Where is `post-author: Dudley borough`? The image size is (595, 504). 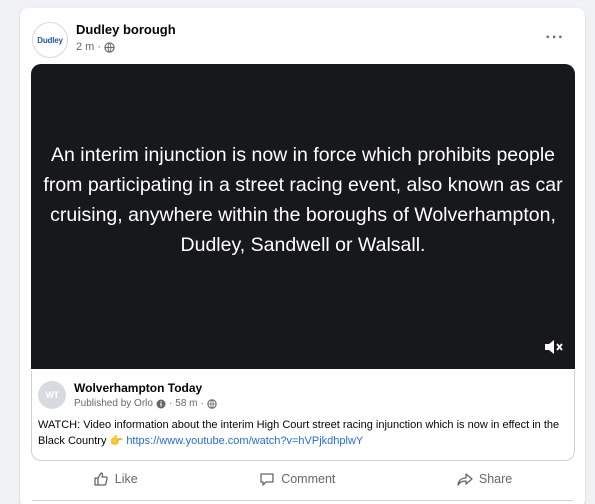
post-author: Dudley borough is located at coordinates (126, 29).